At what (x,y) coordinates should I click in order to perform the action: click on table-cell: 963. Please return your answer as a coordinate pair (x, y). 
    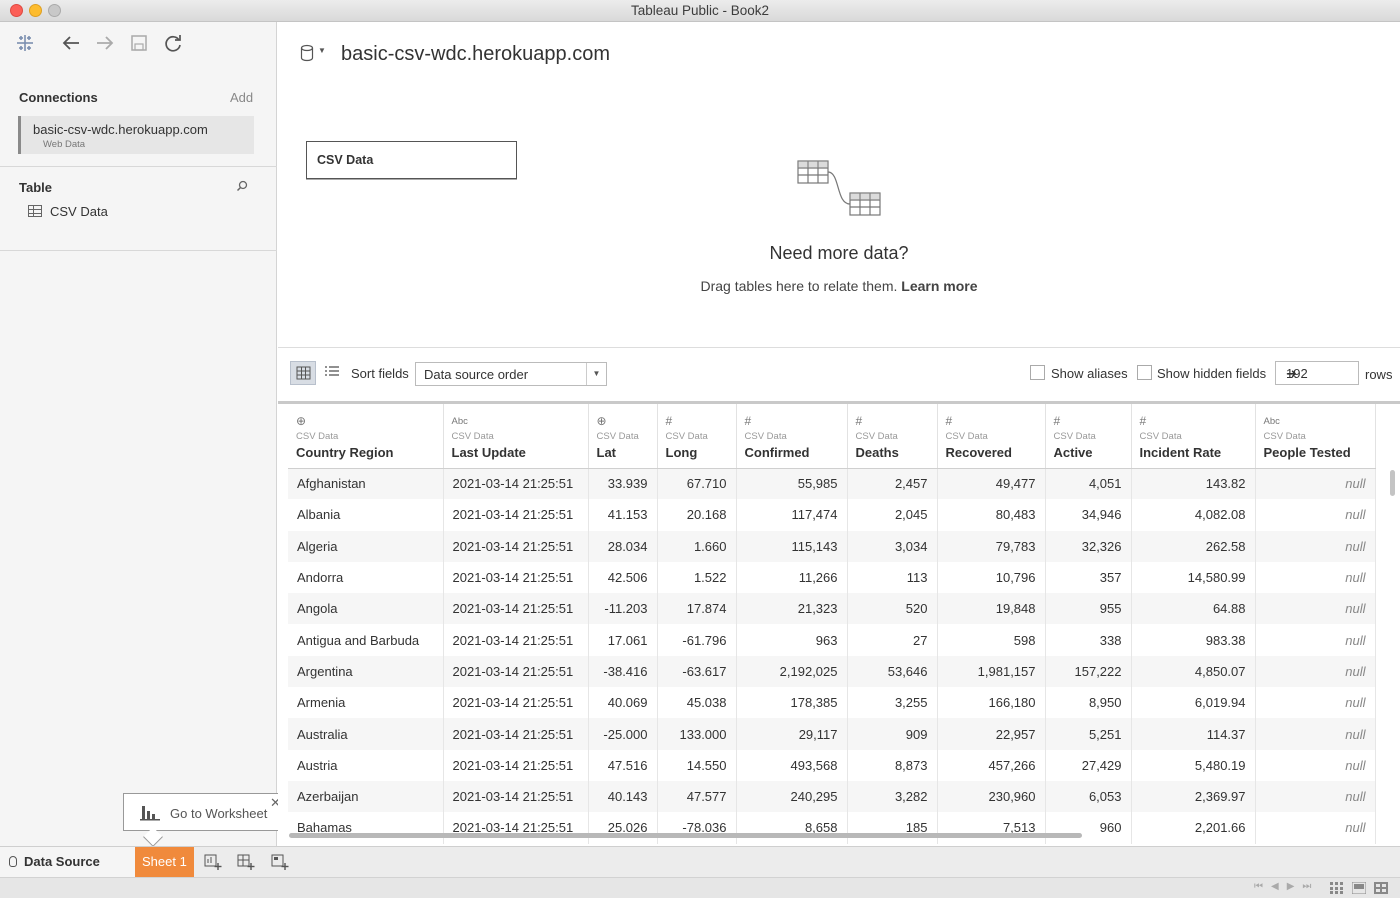
    Looking at the image, I should click on (792, 640).